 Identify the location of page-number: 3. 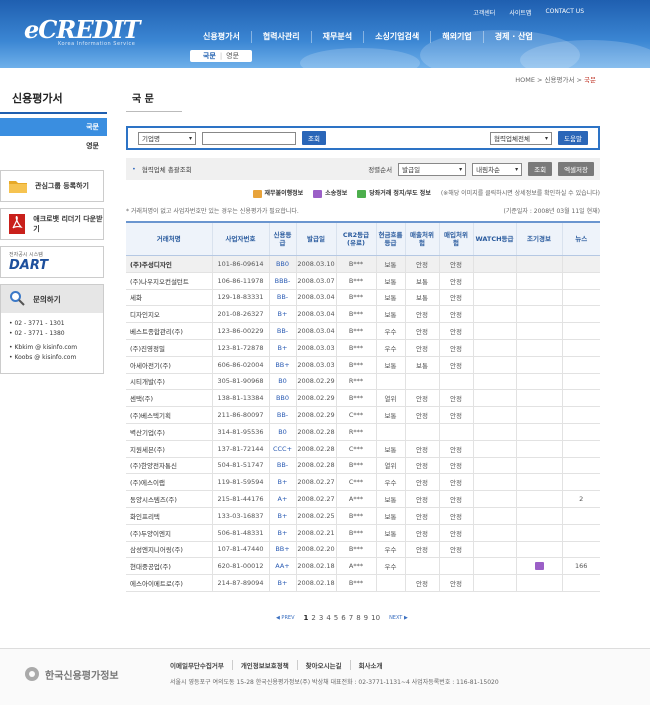
(321, 618).